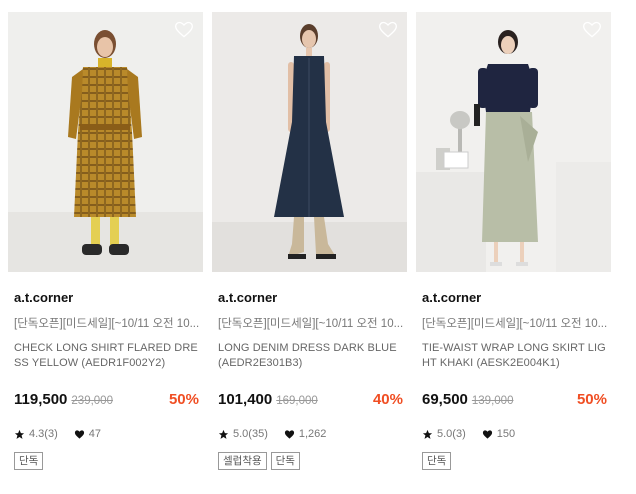 The height and width of the screenshot is (494, 636). I want to click on likes-count: 150, so click(506, 434).